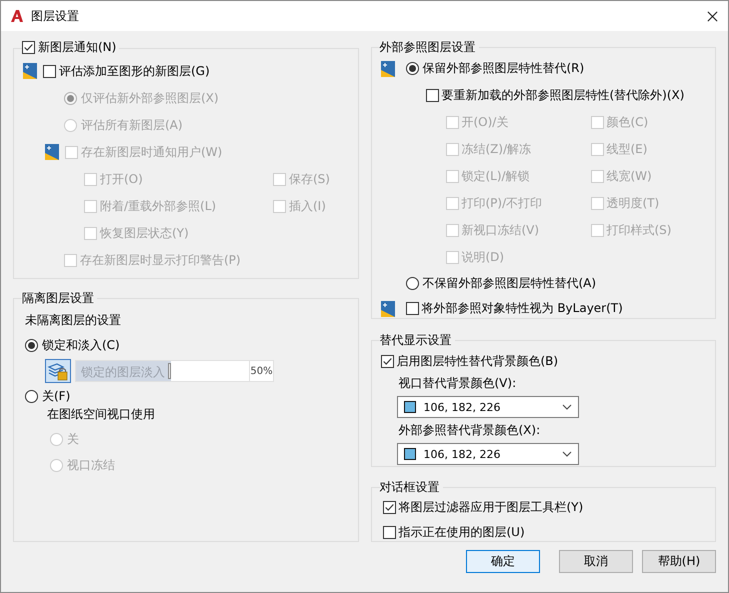 The width and height of the screenshot is (729, 593). What do you see at coordinates (501, 283) in the screenshot?
I see `radio-button: 不保留外部参照图层特性替代(A)` at bounding box center [501, 283].